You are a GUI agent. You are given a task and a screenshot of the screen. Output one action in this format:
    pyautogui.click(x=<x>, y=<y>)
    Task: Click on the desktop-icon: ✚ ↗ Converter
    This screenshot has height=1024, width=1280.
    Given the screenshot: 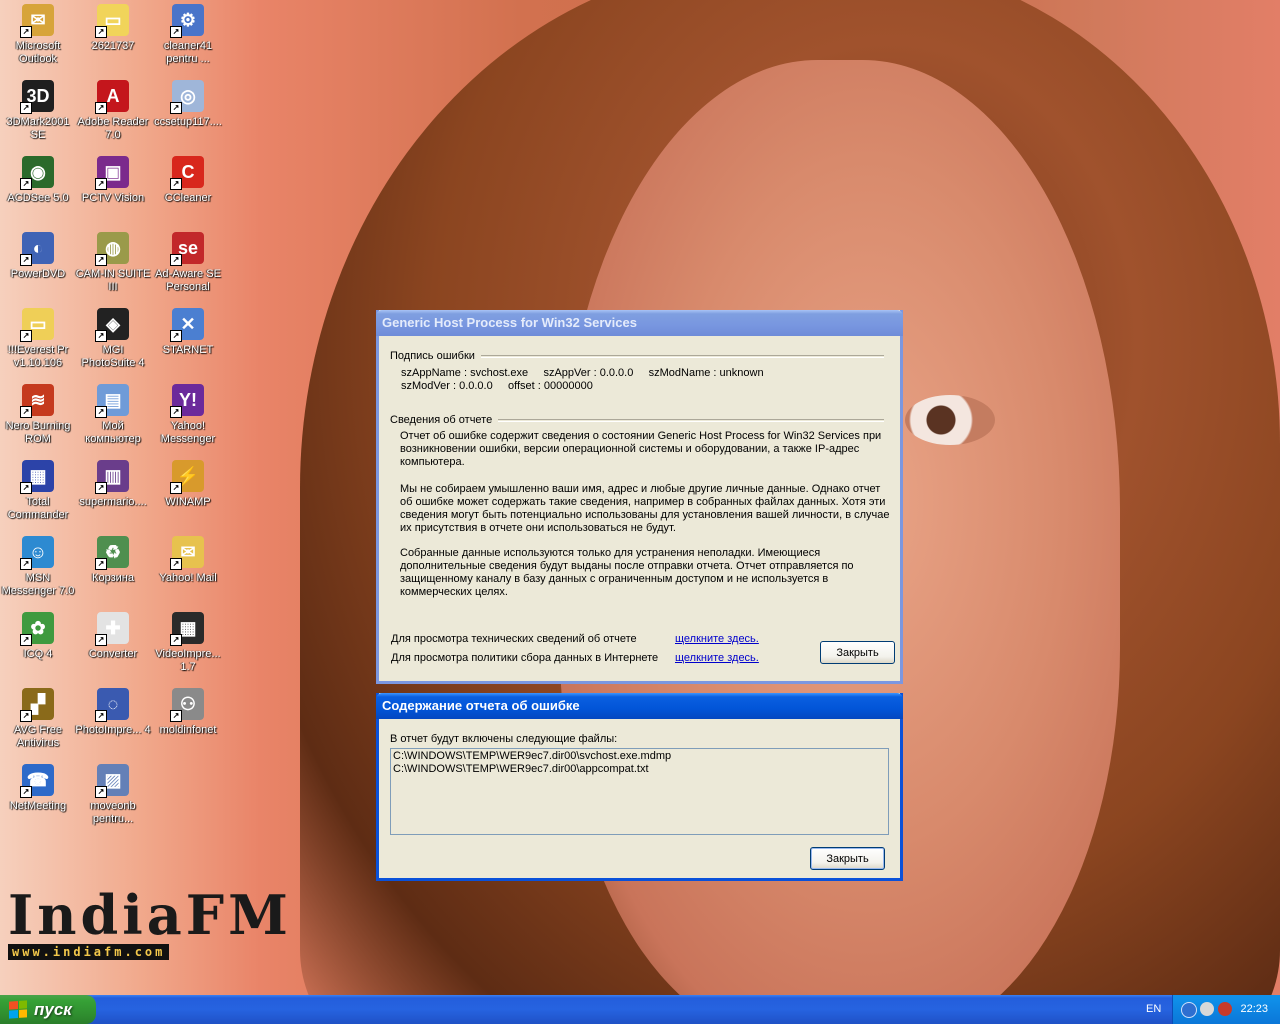 What is the action you would take?
    pyautogui.click(x=113, y=636)
    